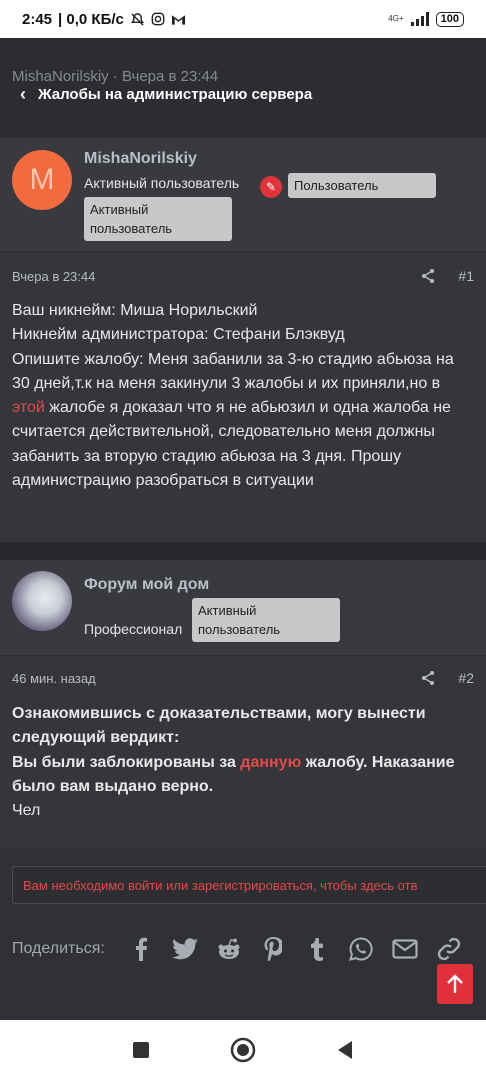 The height and width of the screenshot is (1080, 486). What do you see at coordinates (137, 19) in the screenshot?
I see `bell-off-icon` at bounding box center [137, 19].